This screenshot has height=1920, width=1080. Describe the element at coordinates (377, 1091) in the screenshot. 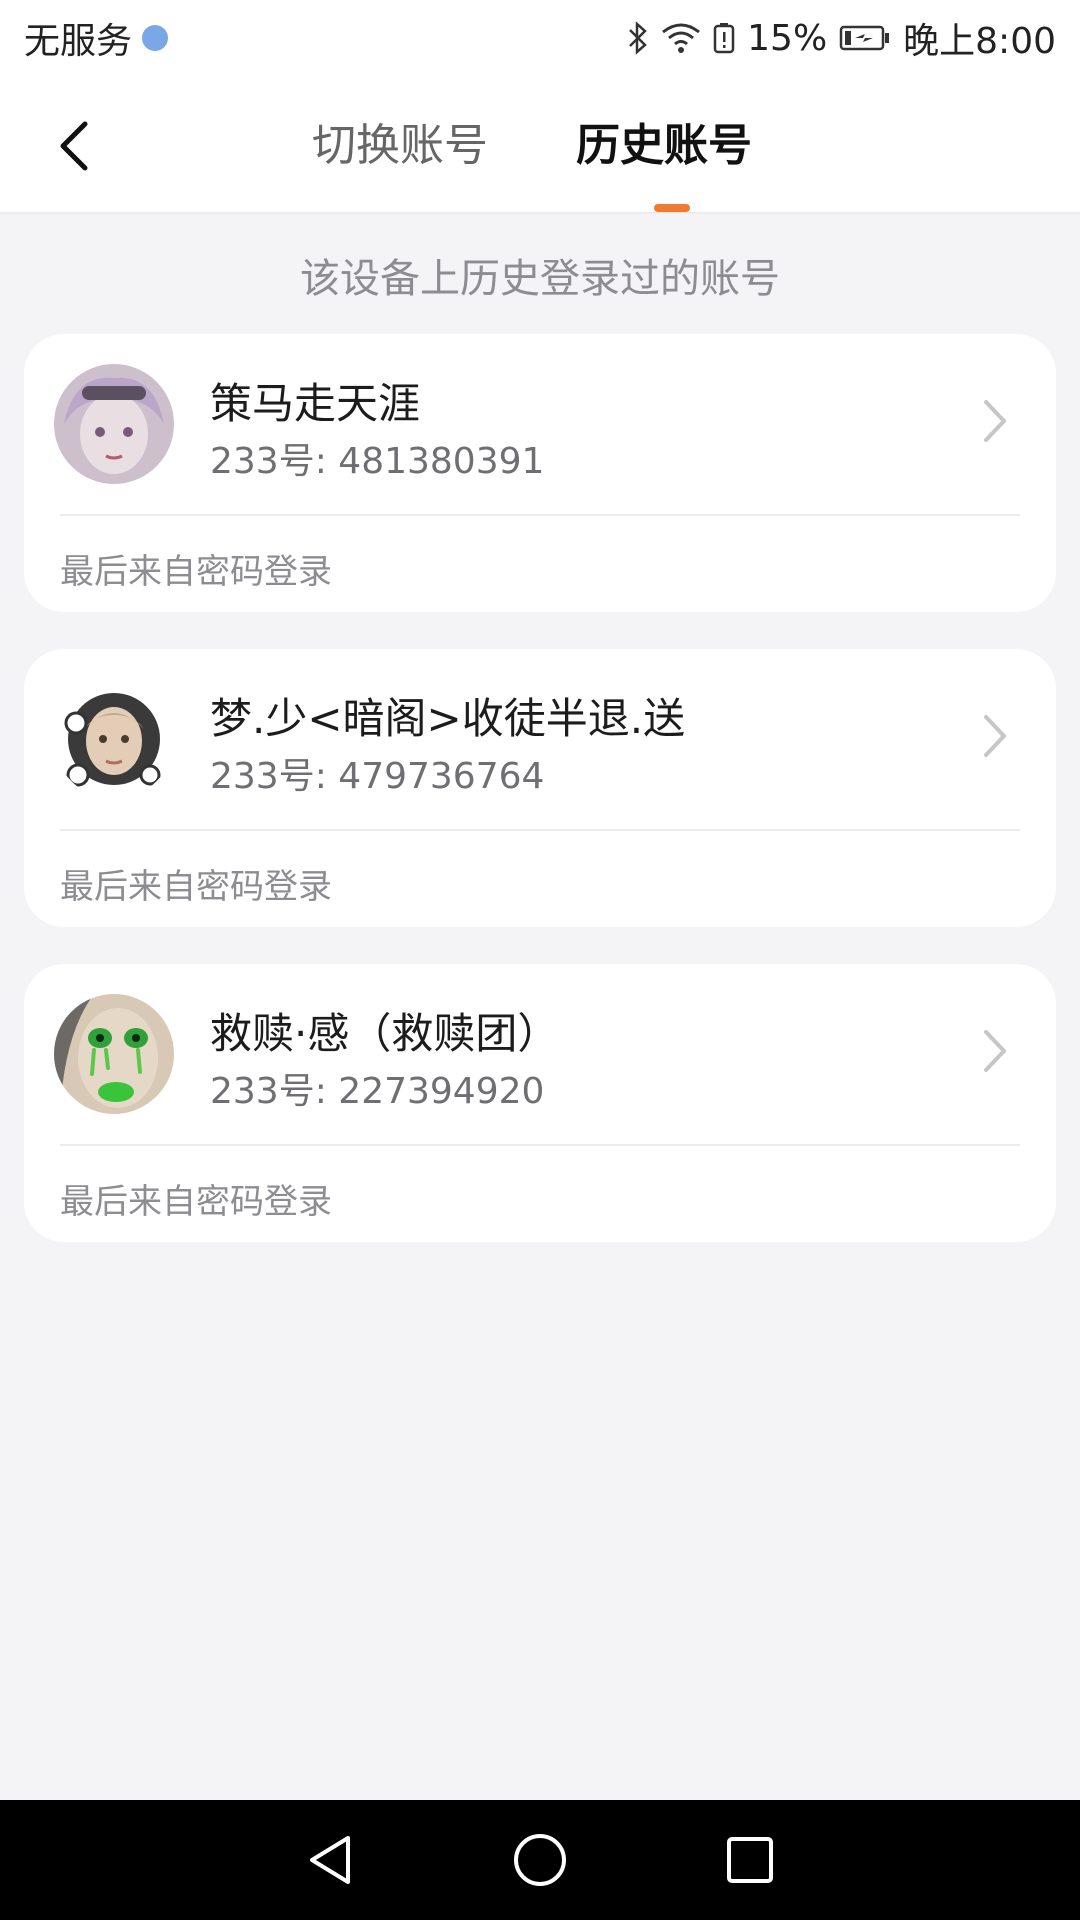

I see `account-id: 233号: 227394920` at that location.